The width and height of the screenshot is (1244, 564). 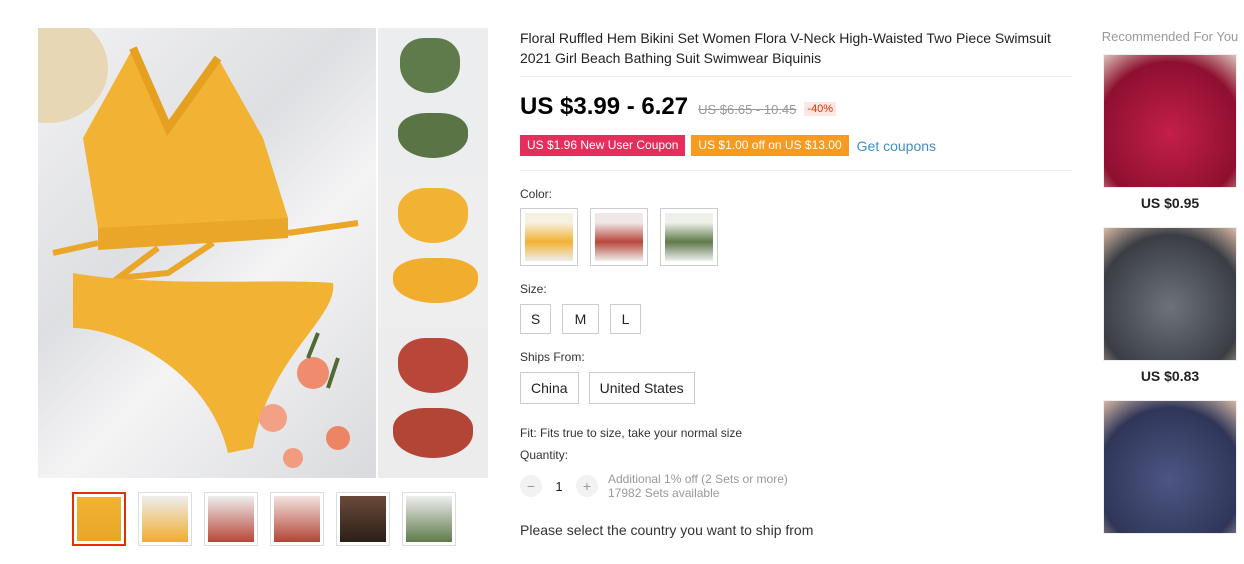 What do you see at coordinates (796, 319) in the screenshot?
I see `size-options: S M L` at bounding box center [796, 319].